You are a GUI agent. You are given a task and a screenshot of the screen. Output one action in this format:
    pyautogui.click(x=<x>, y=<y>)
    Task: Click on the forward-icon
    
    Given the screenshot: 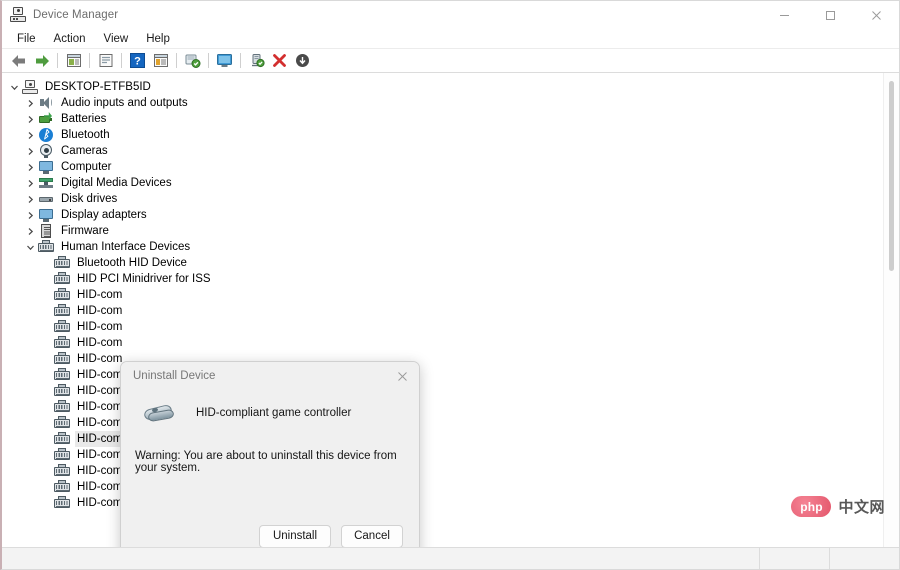 What is the action you would take?
    pyautogui.click(x=41, y=61)
    